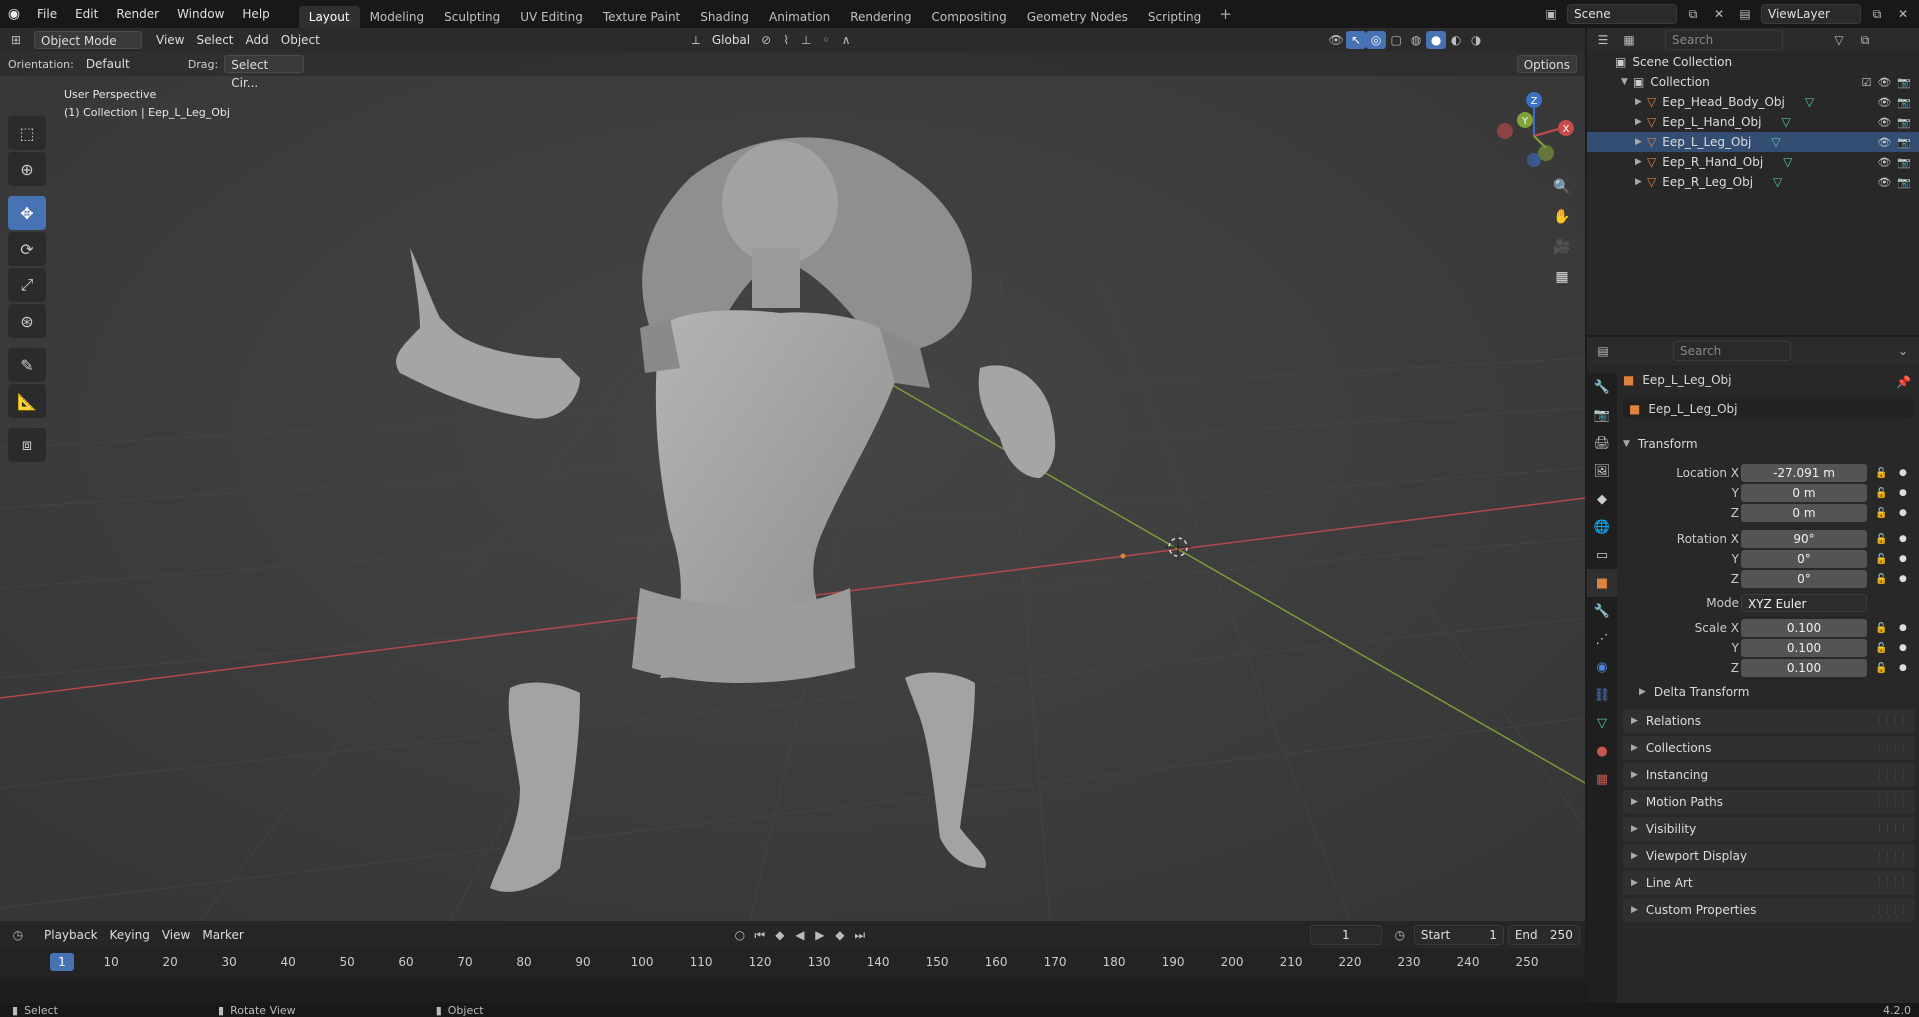 The width and height of the screenshot is (1919, 1017). Describe the element at coordinates (47, 14) in the screenshot. I see `menu-file: File` at that location.